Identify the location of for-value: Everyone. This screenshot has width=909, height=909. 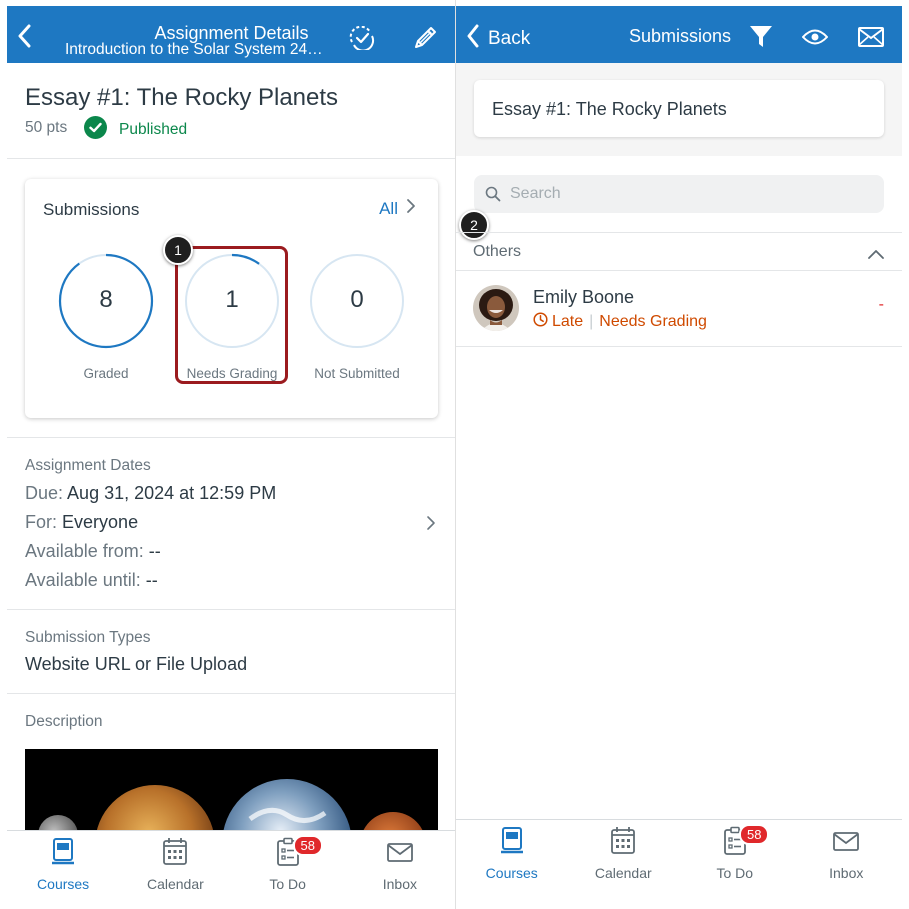
(100, 522).